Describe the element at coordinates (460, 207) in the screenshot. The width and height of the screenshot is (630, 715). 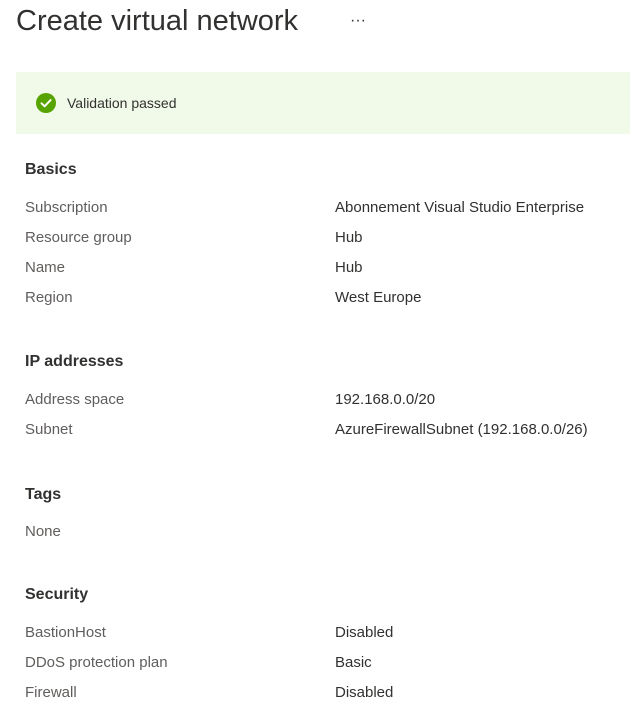
I see `row-value-subscription: Abonnement Visual Studio Enterprise` at that location.